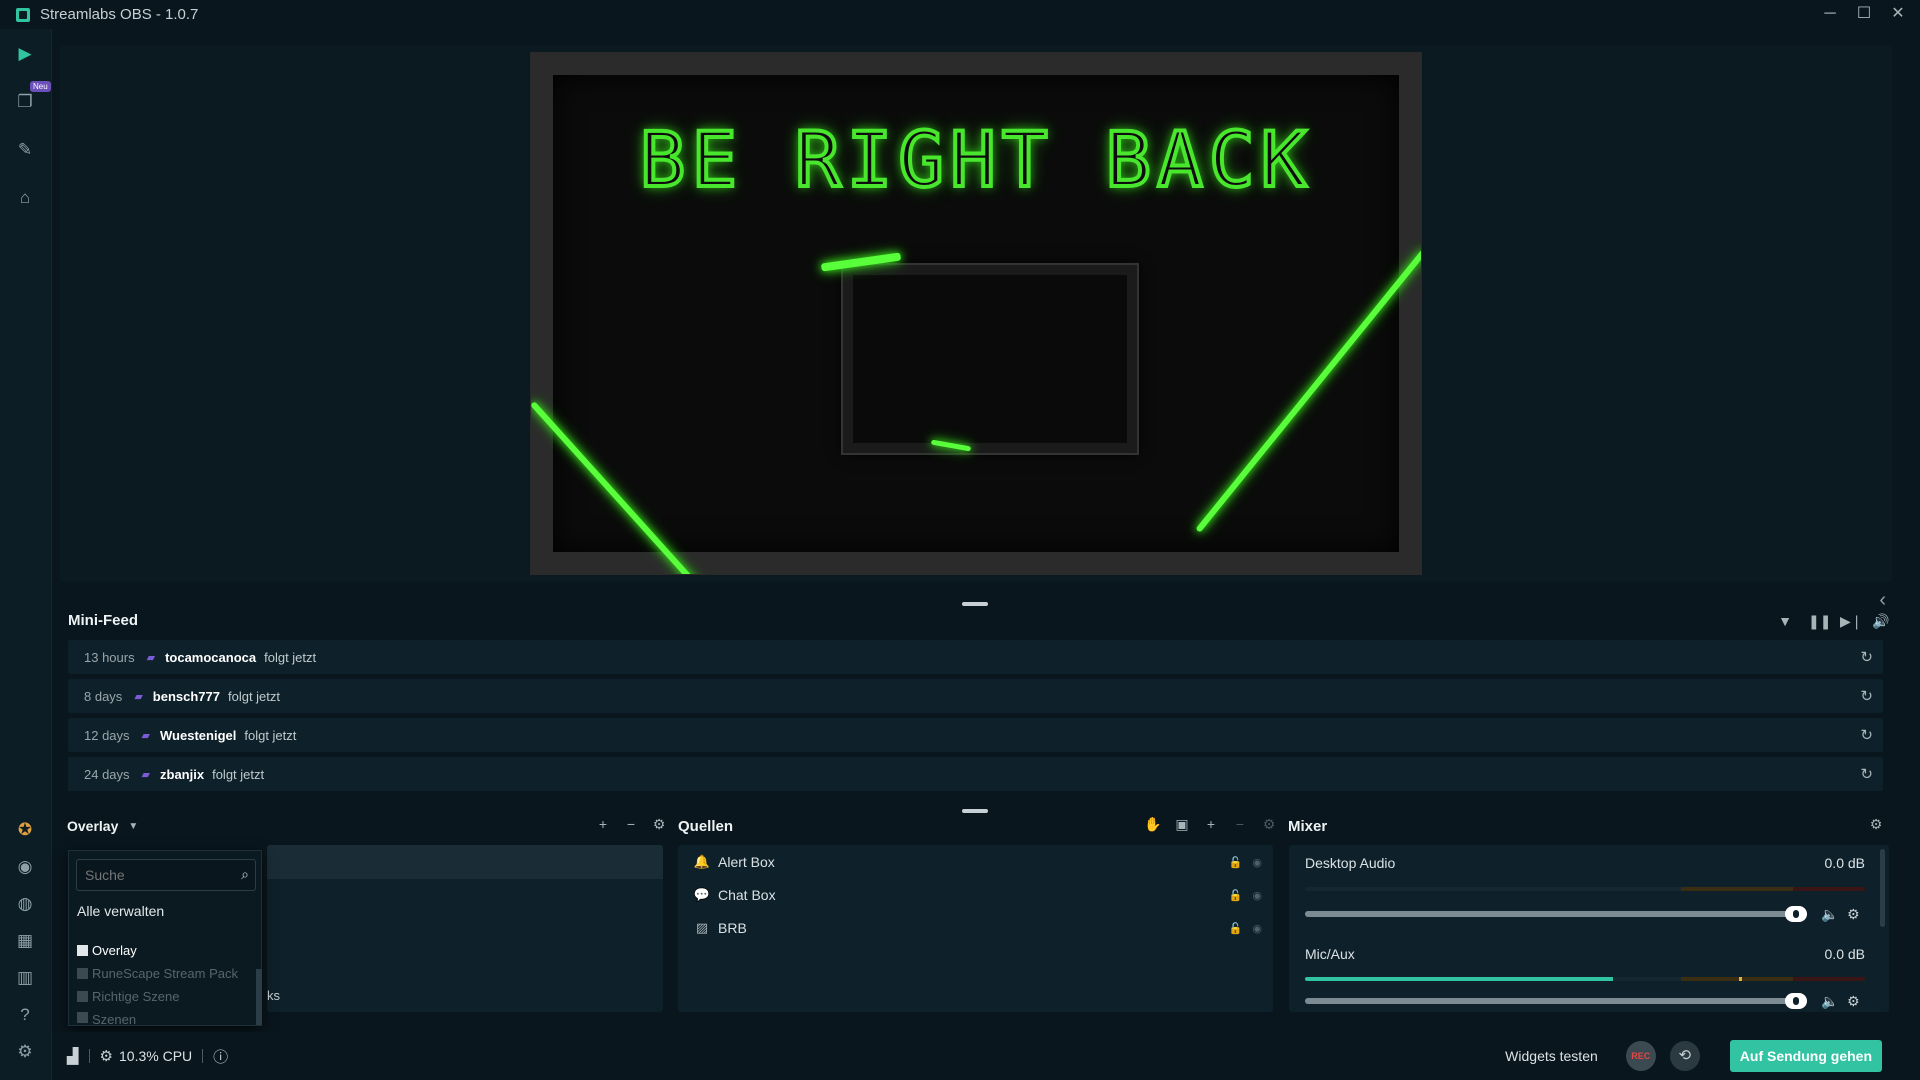 The height and width of the screenshot is (1080, 1920). I want to click on feed-item: 8 days ▰ bensch777 folgt jetzt ↻, so click(975, 696).